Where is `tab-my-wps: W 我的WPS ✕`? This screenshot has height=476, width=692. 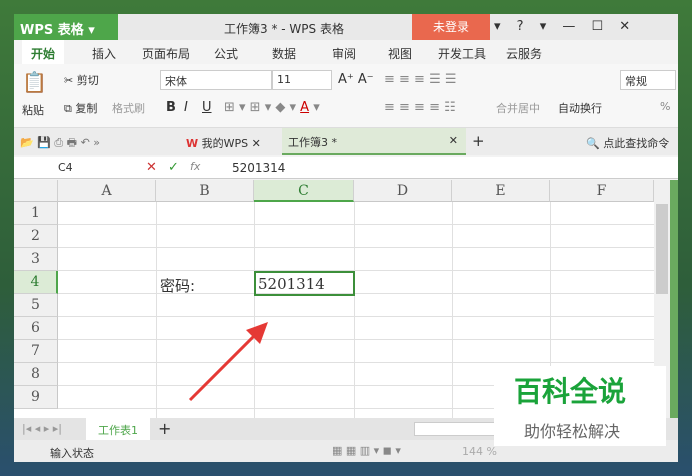
tab-my-wps: W 我的WPS ✕ is located at coordinates (223, 143).